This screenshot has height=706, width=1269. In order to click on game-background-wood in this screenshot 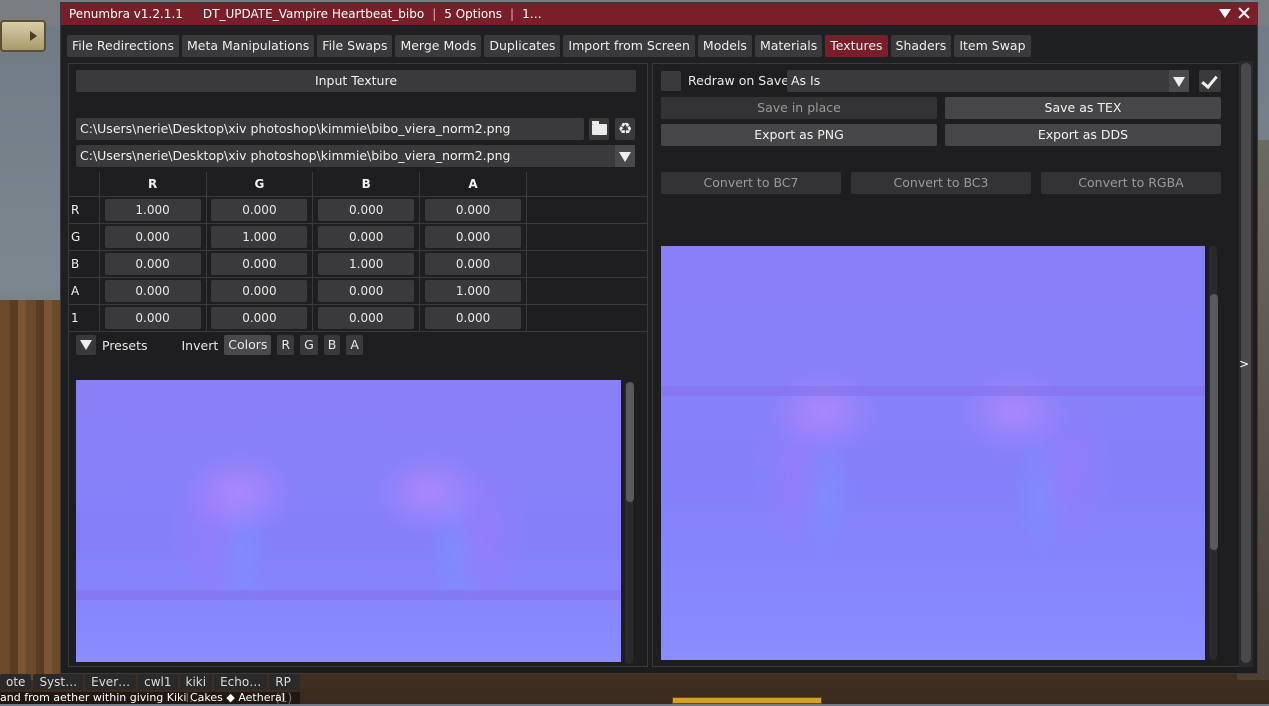, I will do `click(31, 490)`.